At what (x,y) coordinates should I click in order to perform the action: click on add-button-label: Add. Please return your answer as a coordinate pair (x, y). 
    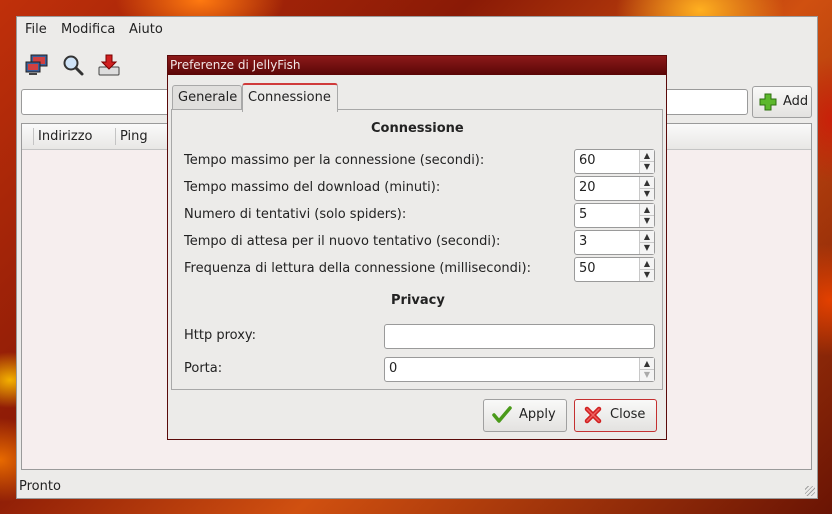
    Looking at the image, I should click on (796, 101).